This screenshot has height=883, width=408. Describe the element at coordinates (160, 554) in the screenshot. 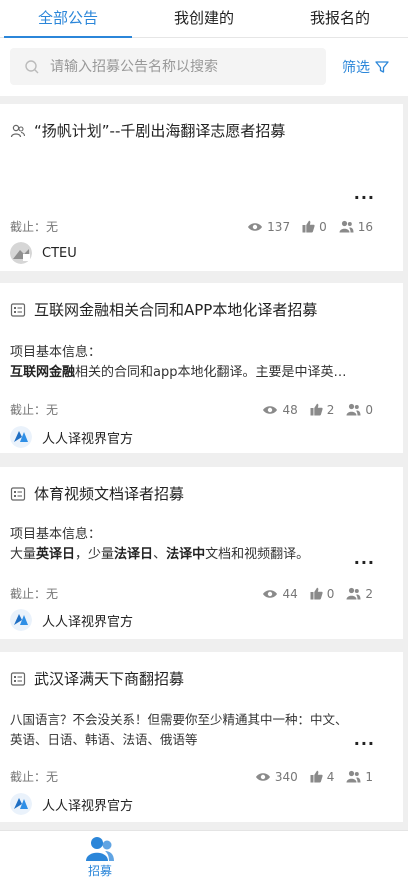

I see `body-text: 大量英译日，少量法译日、法译中文档和视频翻译。` at that location.